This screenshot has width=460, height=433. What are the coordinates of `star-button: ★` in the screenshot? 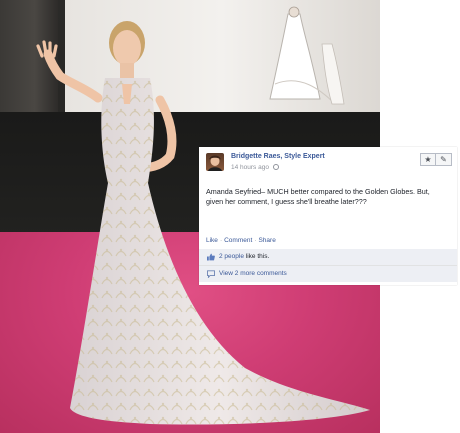 It's located at (428, 159).